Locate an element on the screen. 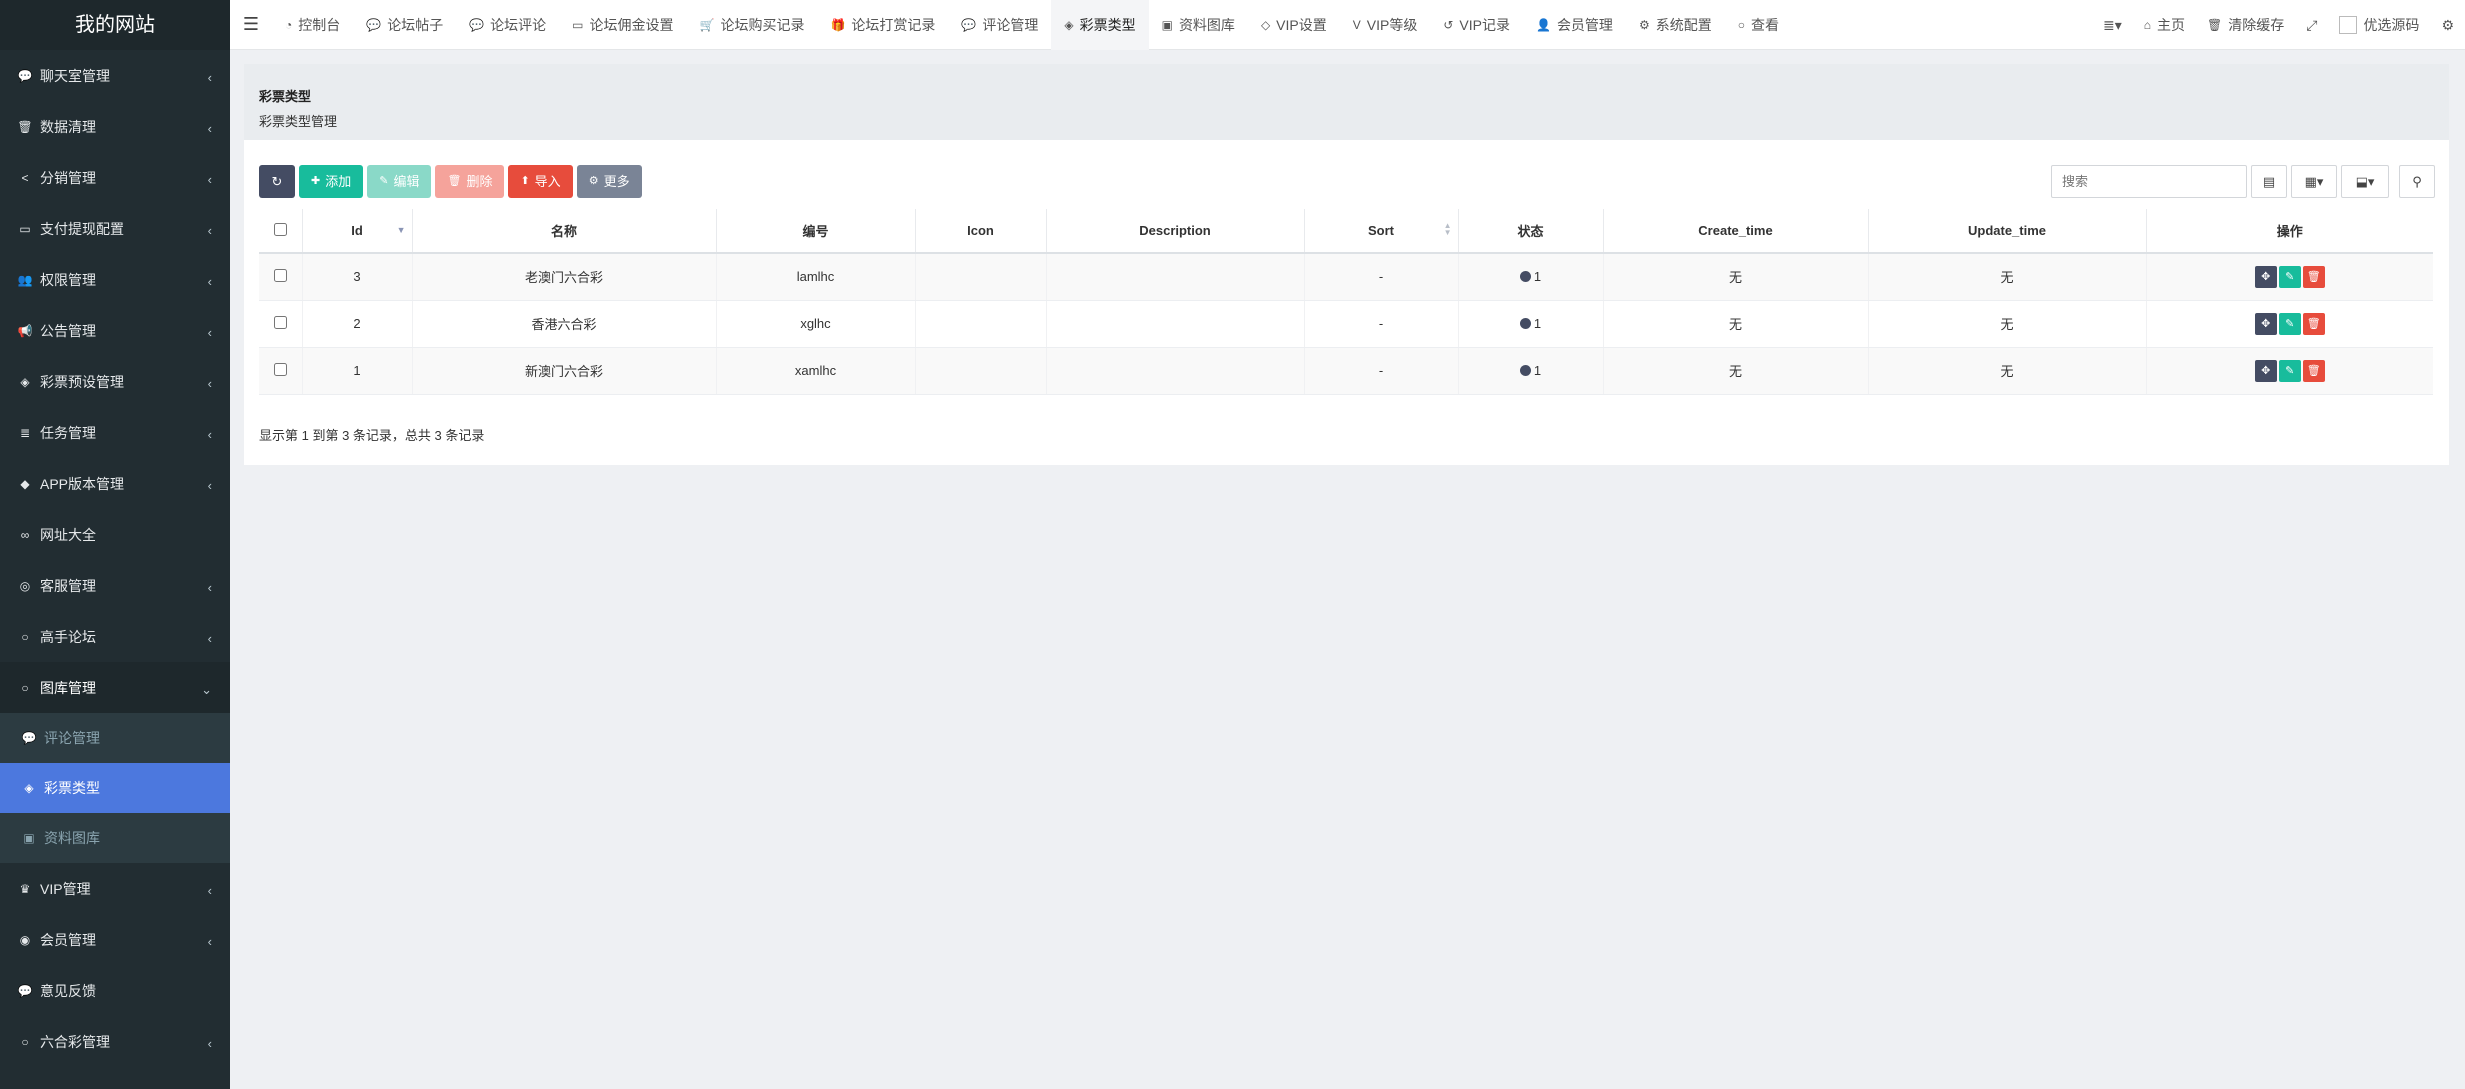 This screenshot has width=2465, height=1089. sidebar-item-label: 六合彩管理 is located at coordinates (75, 1041).